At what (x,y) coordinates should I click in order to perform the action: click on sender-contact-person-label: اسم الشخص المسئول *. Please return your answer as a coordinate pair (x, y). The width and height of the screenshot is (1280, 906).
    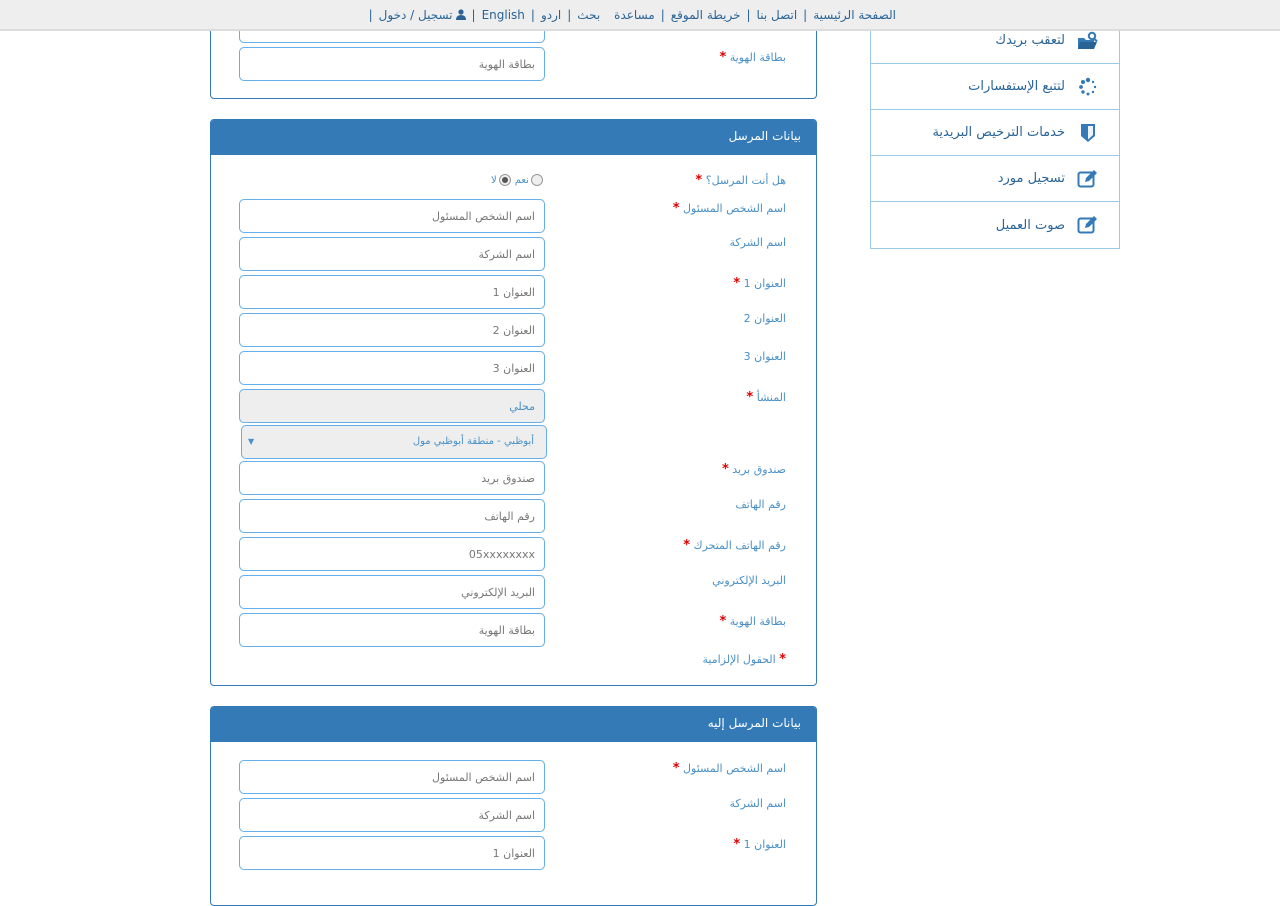
    Looking at the image, I should click on (729, 208).